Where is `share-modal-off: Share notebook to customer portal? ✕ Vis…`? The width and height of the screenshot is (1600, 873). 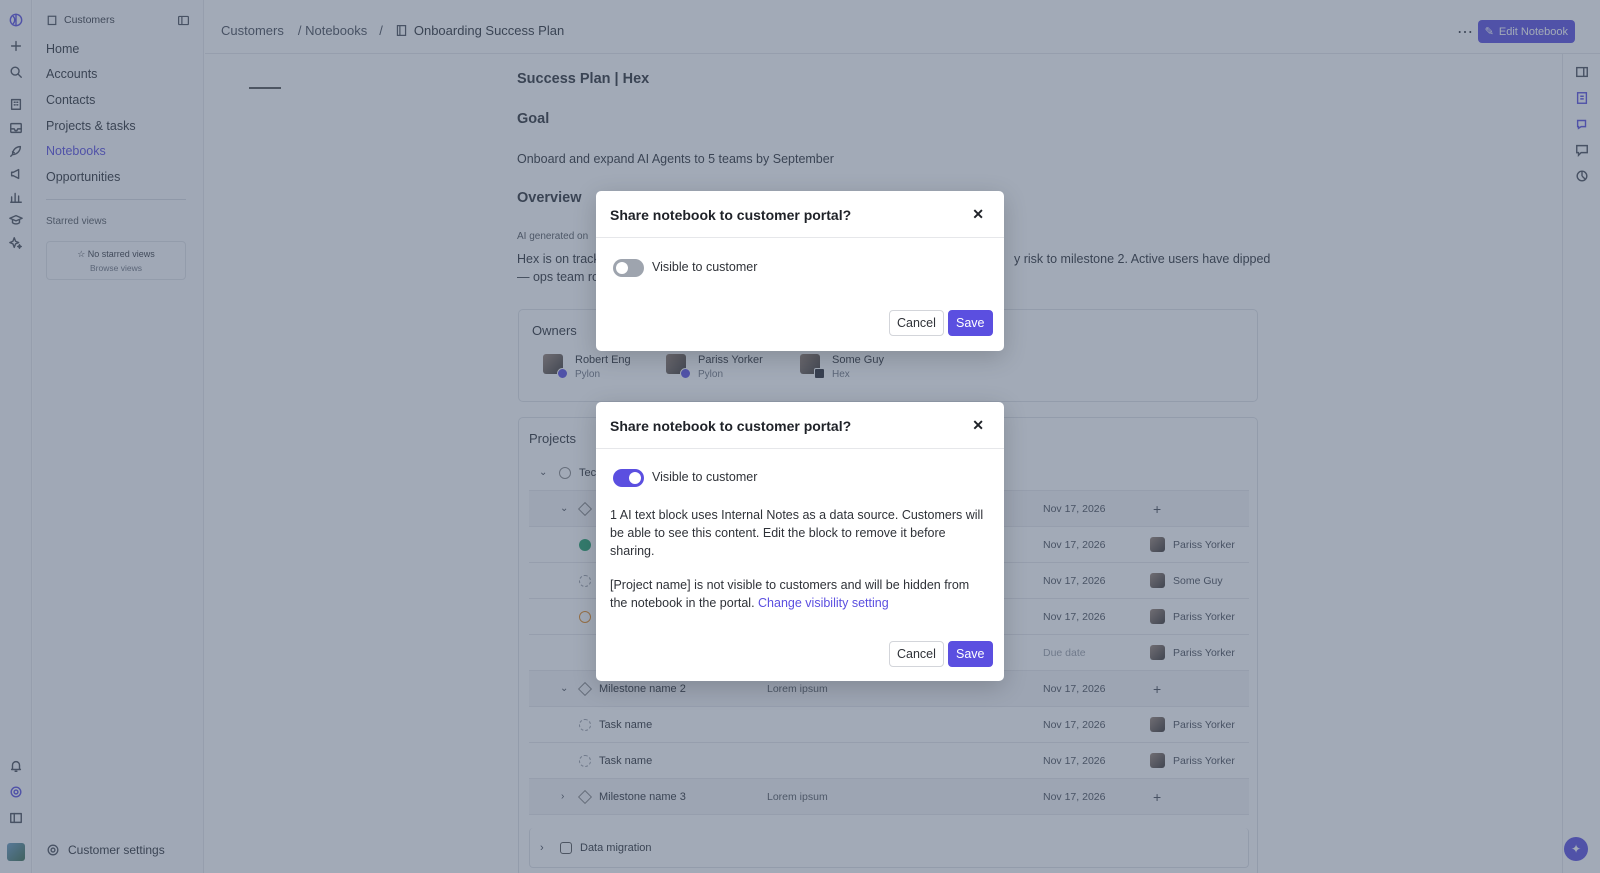
share-modal-off: Share notebook to customer portal? ✕ Vis… is located at coordinates (800, 271).